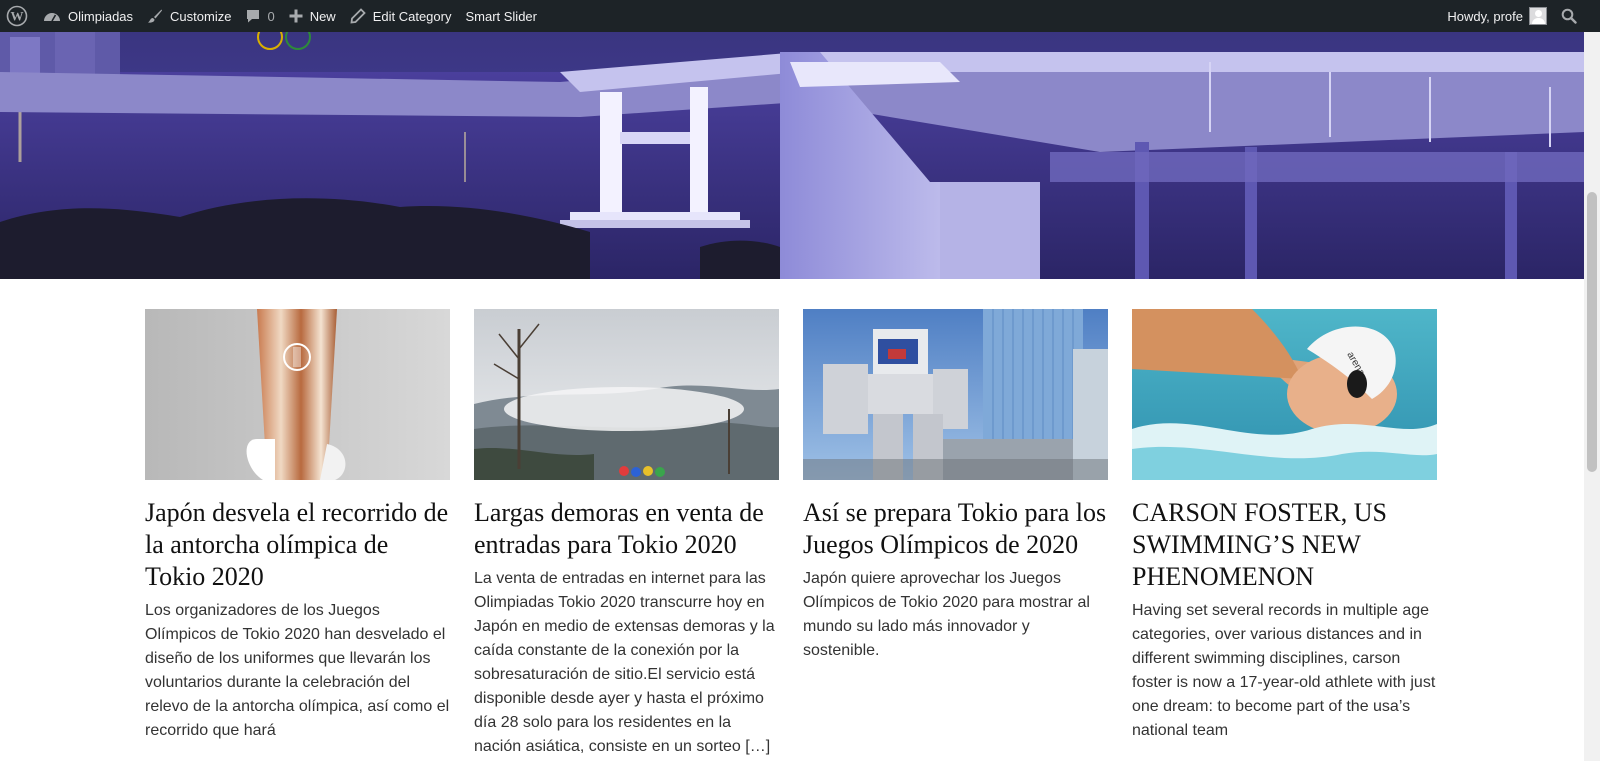  Describe the element at coordinates (1284, 394) in the screenshot. I see `swimmer-photo: arena` at that location.